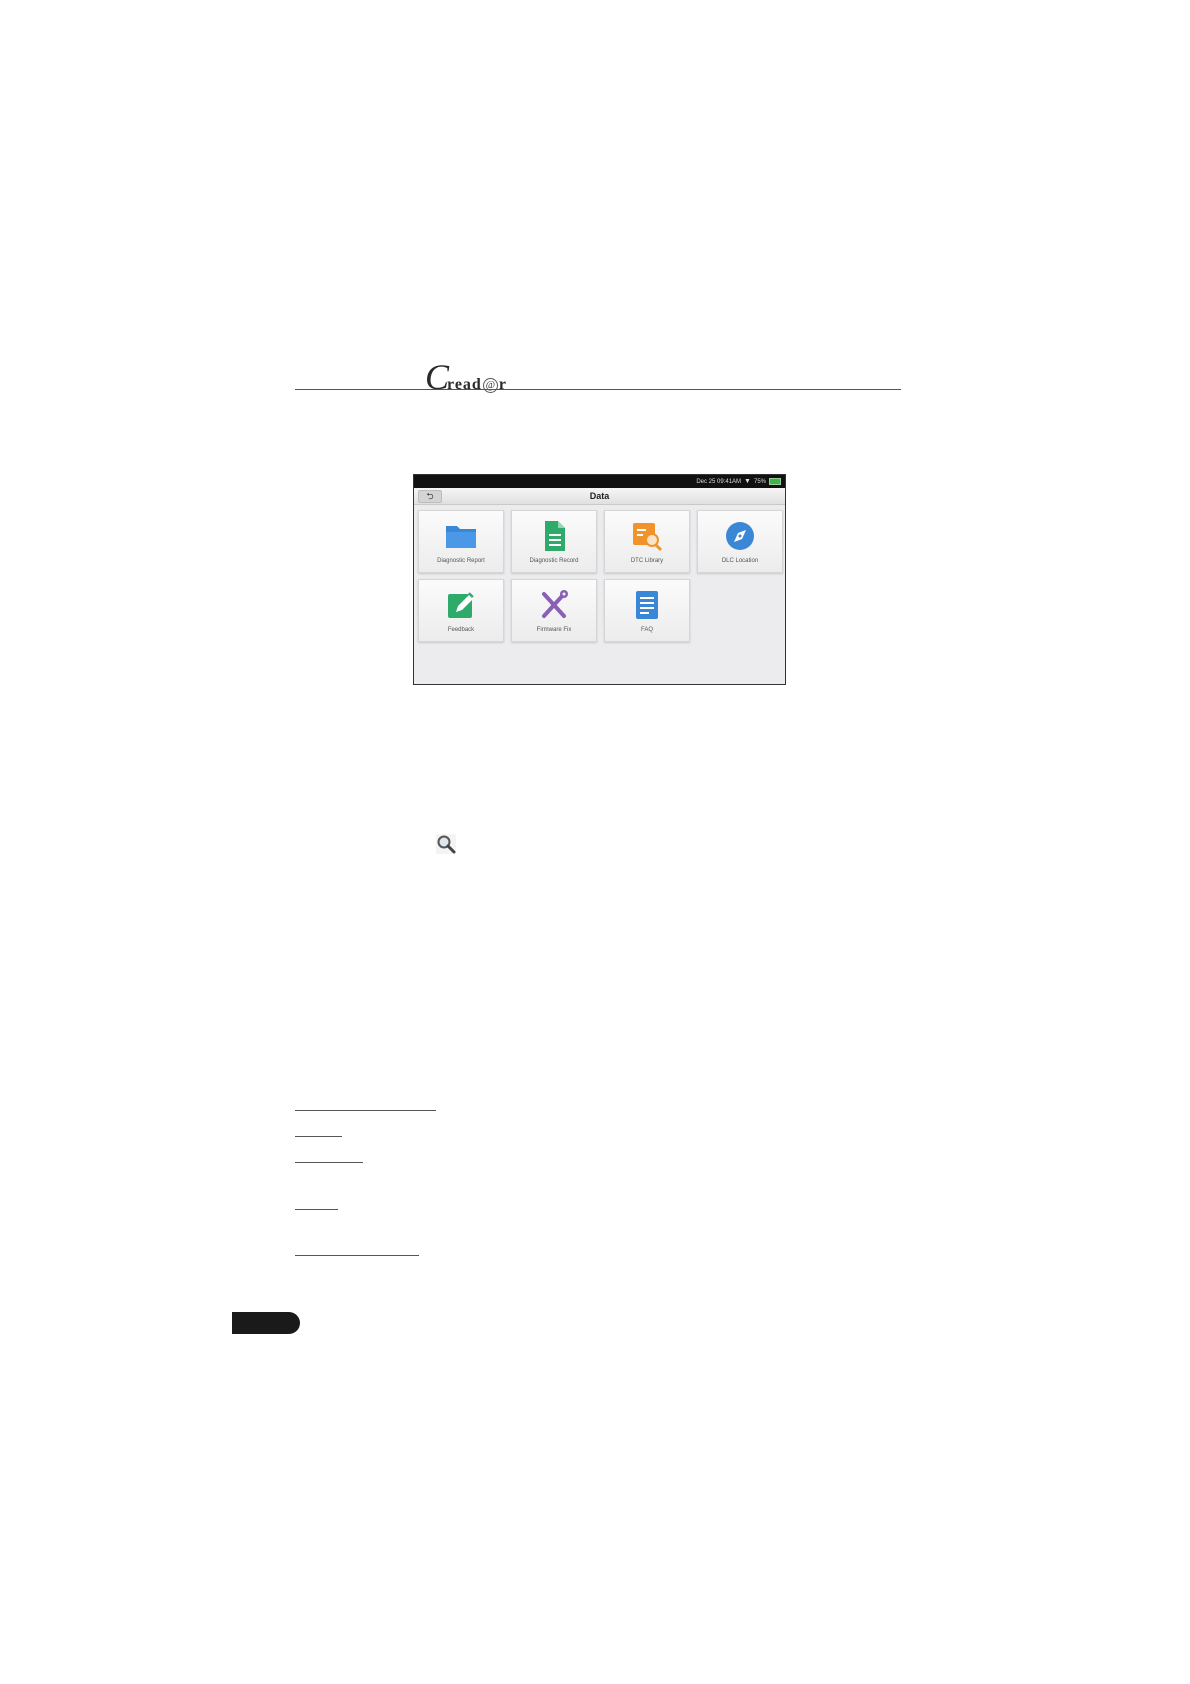 The image size is (1190, 1684). Describe the element at coordinates (461, 536) in the screenshot. I see `folder-icon` at that location.